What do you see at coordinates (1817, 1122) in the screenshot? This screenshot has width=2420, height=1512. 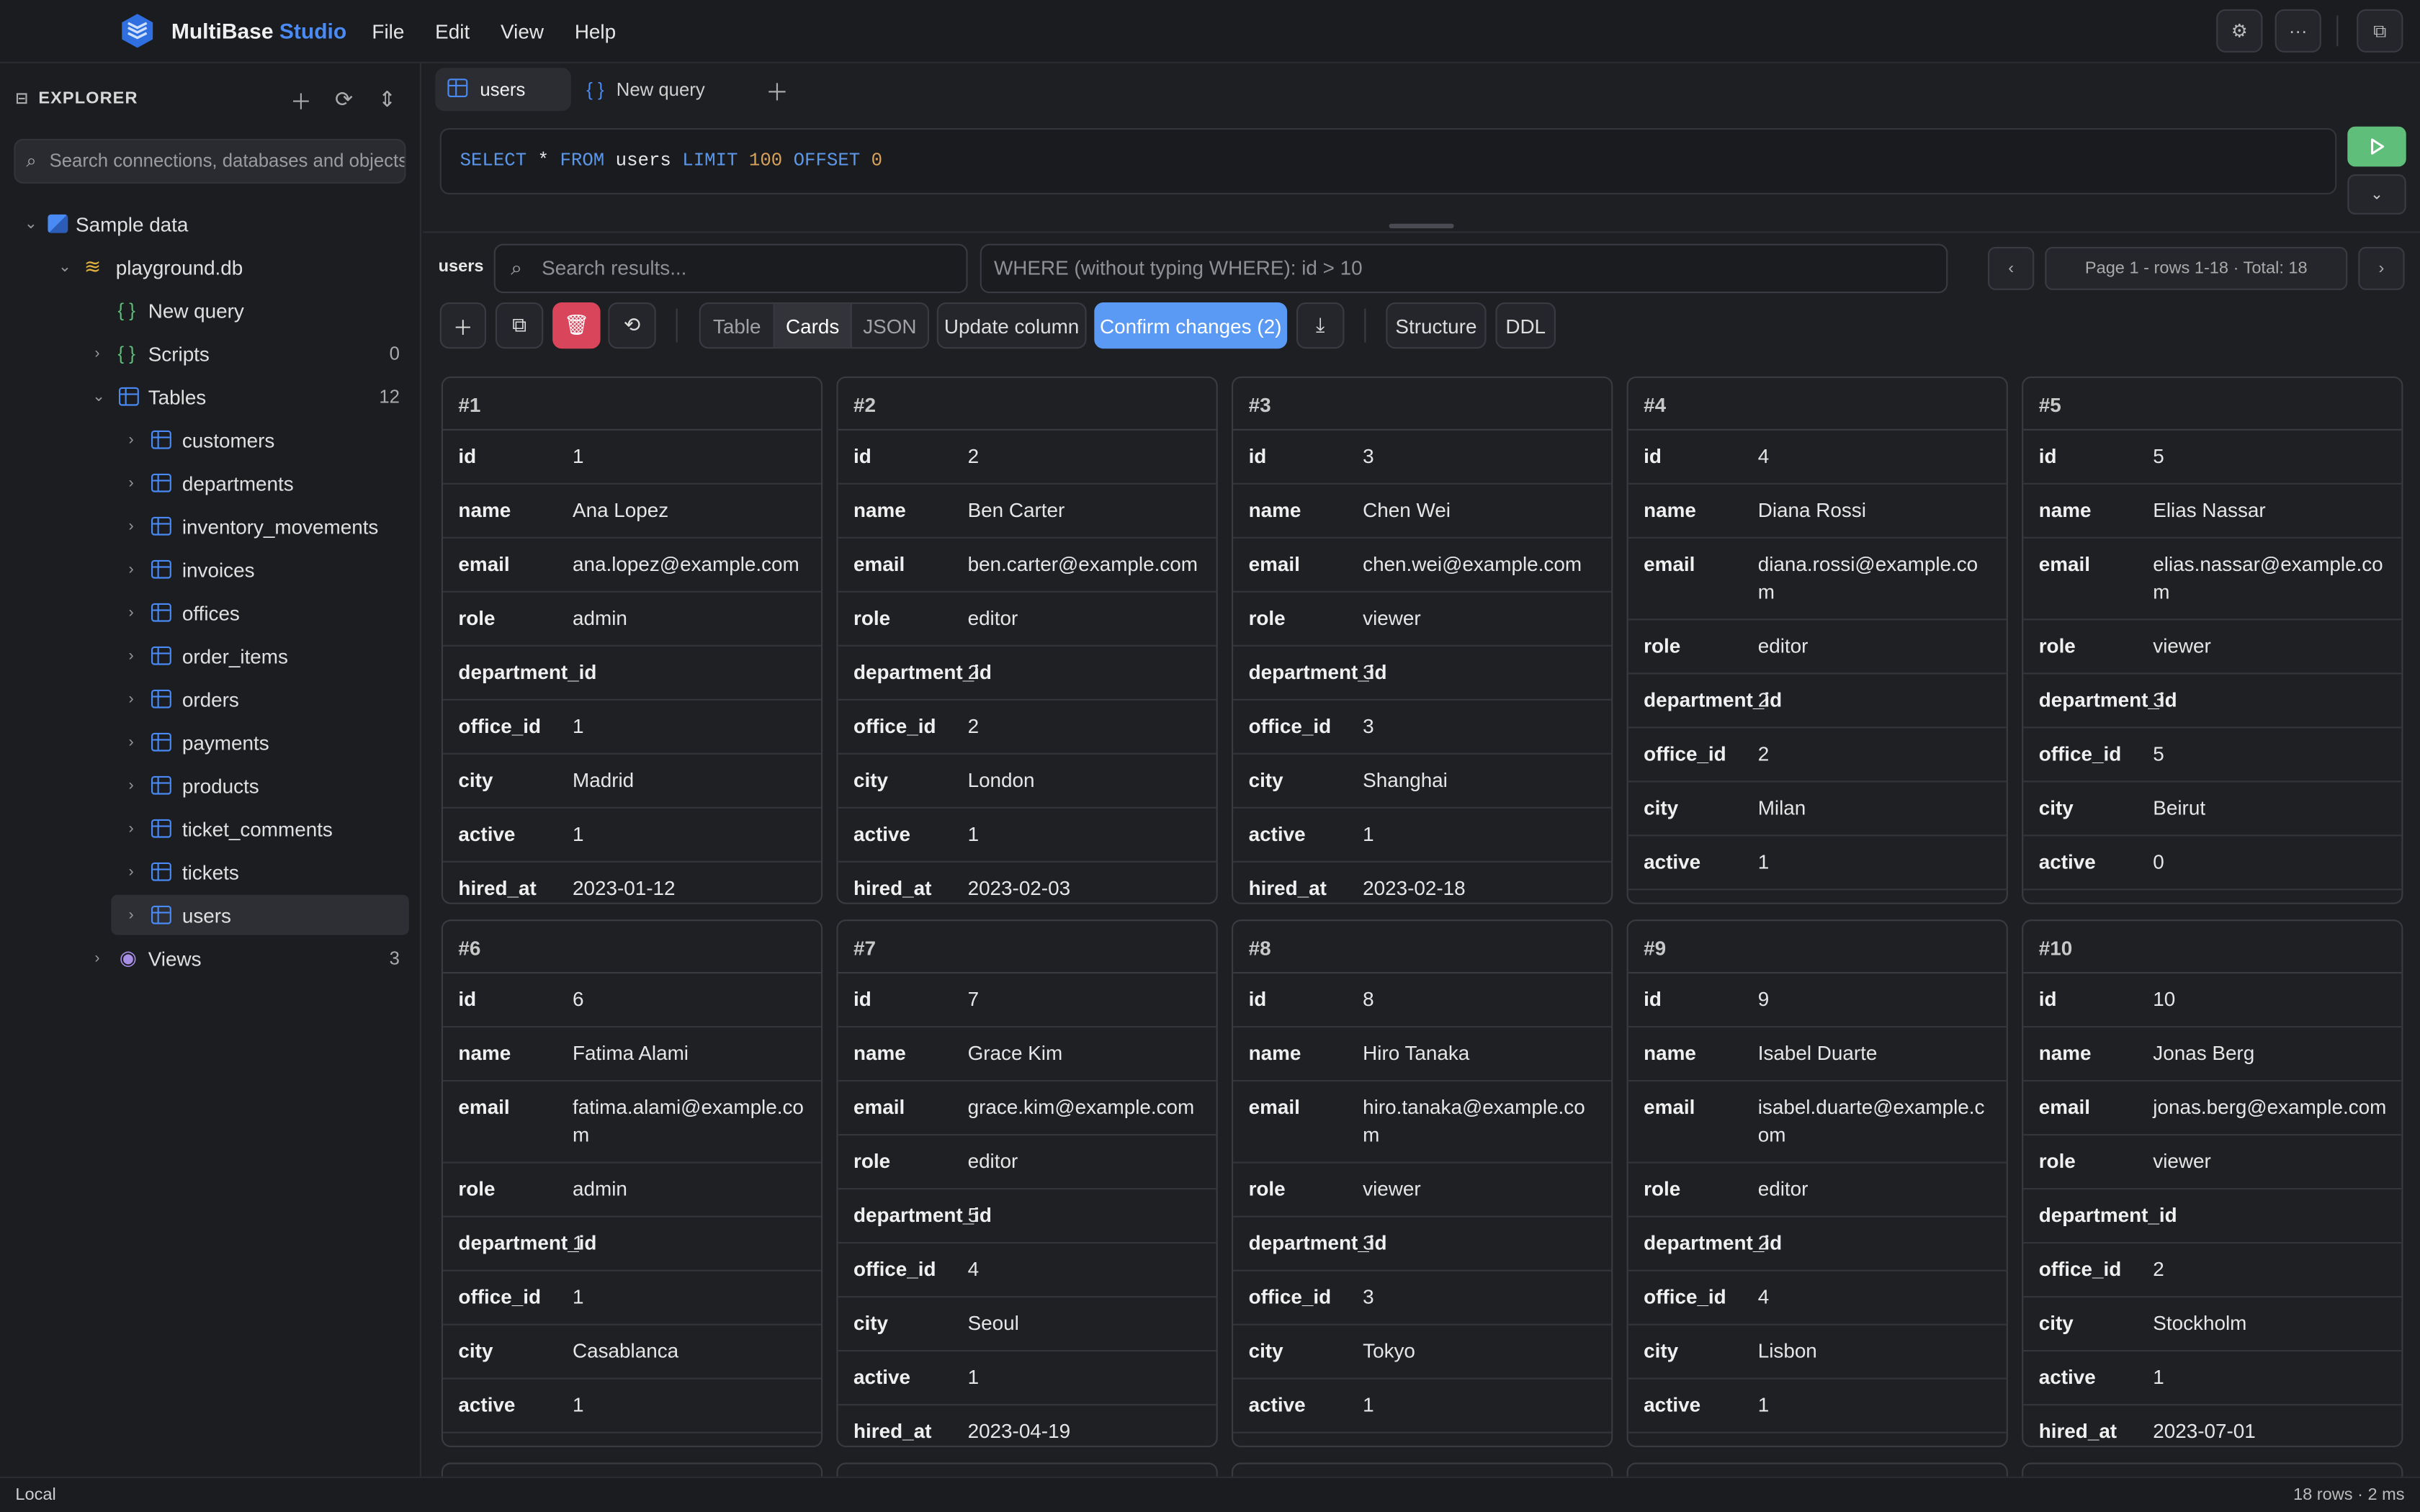 I see `card-field-email: email isabel.duarte@example.com` at bounding box center [1817, 1122].